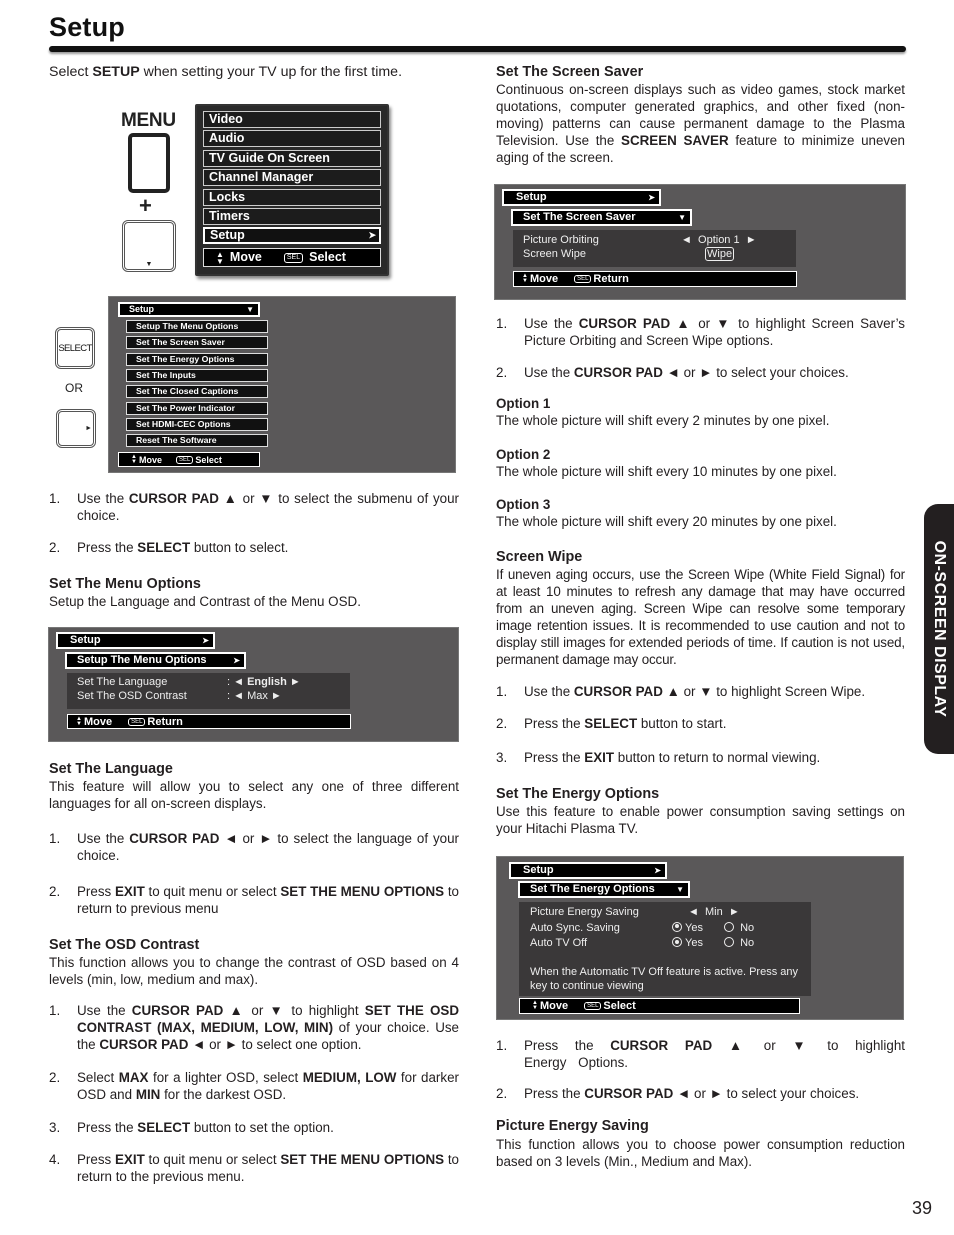 This screenshot has height=1235, width=954. Describe the element at coordinates (197, 375) in the screenshot. I see `submenu-item-inputs: Set The Inputs` at that location.